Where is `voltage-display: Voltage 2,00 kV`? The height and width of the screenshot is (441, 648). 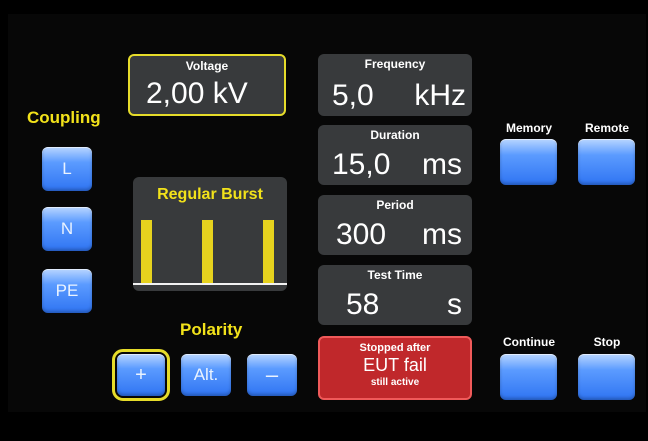
voltage-display: Voltage 2,00 kV is located at coordinates (207, 85).